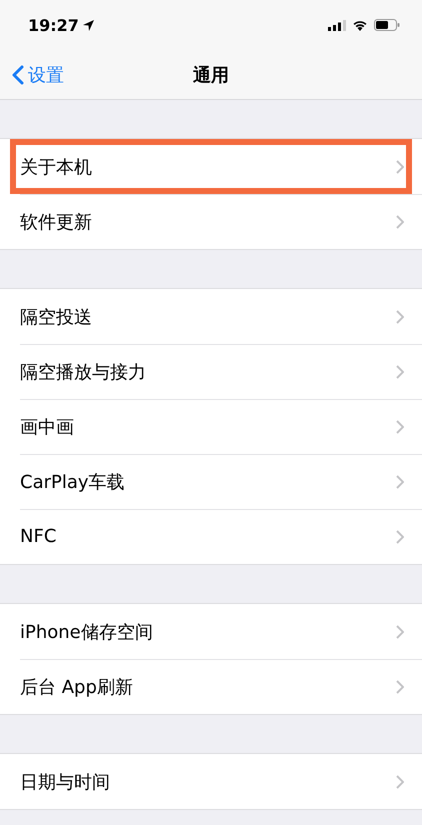 The width and height of the screenshot is (422, 825). What do you see at coordinates (211, 316) in the screenshot?
I see `settings-row: 隔空投送` at bounding box center [211, 316].